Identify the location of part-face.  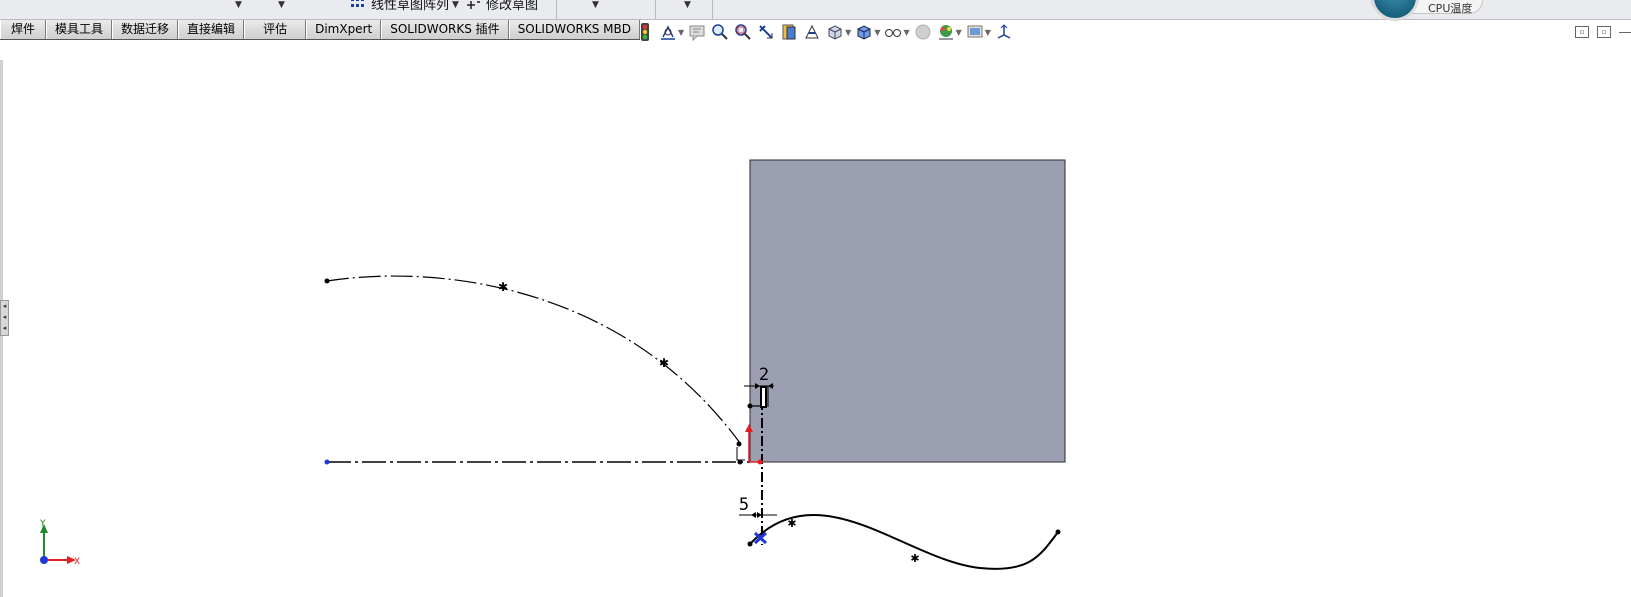
(907, 311).